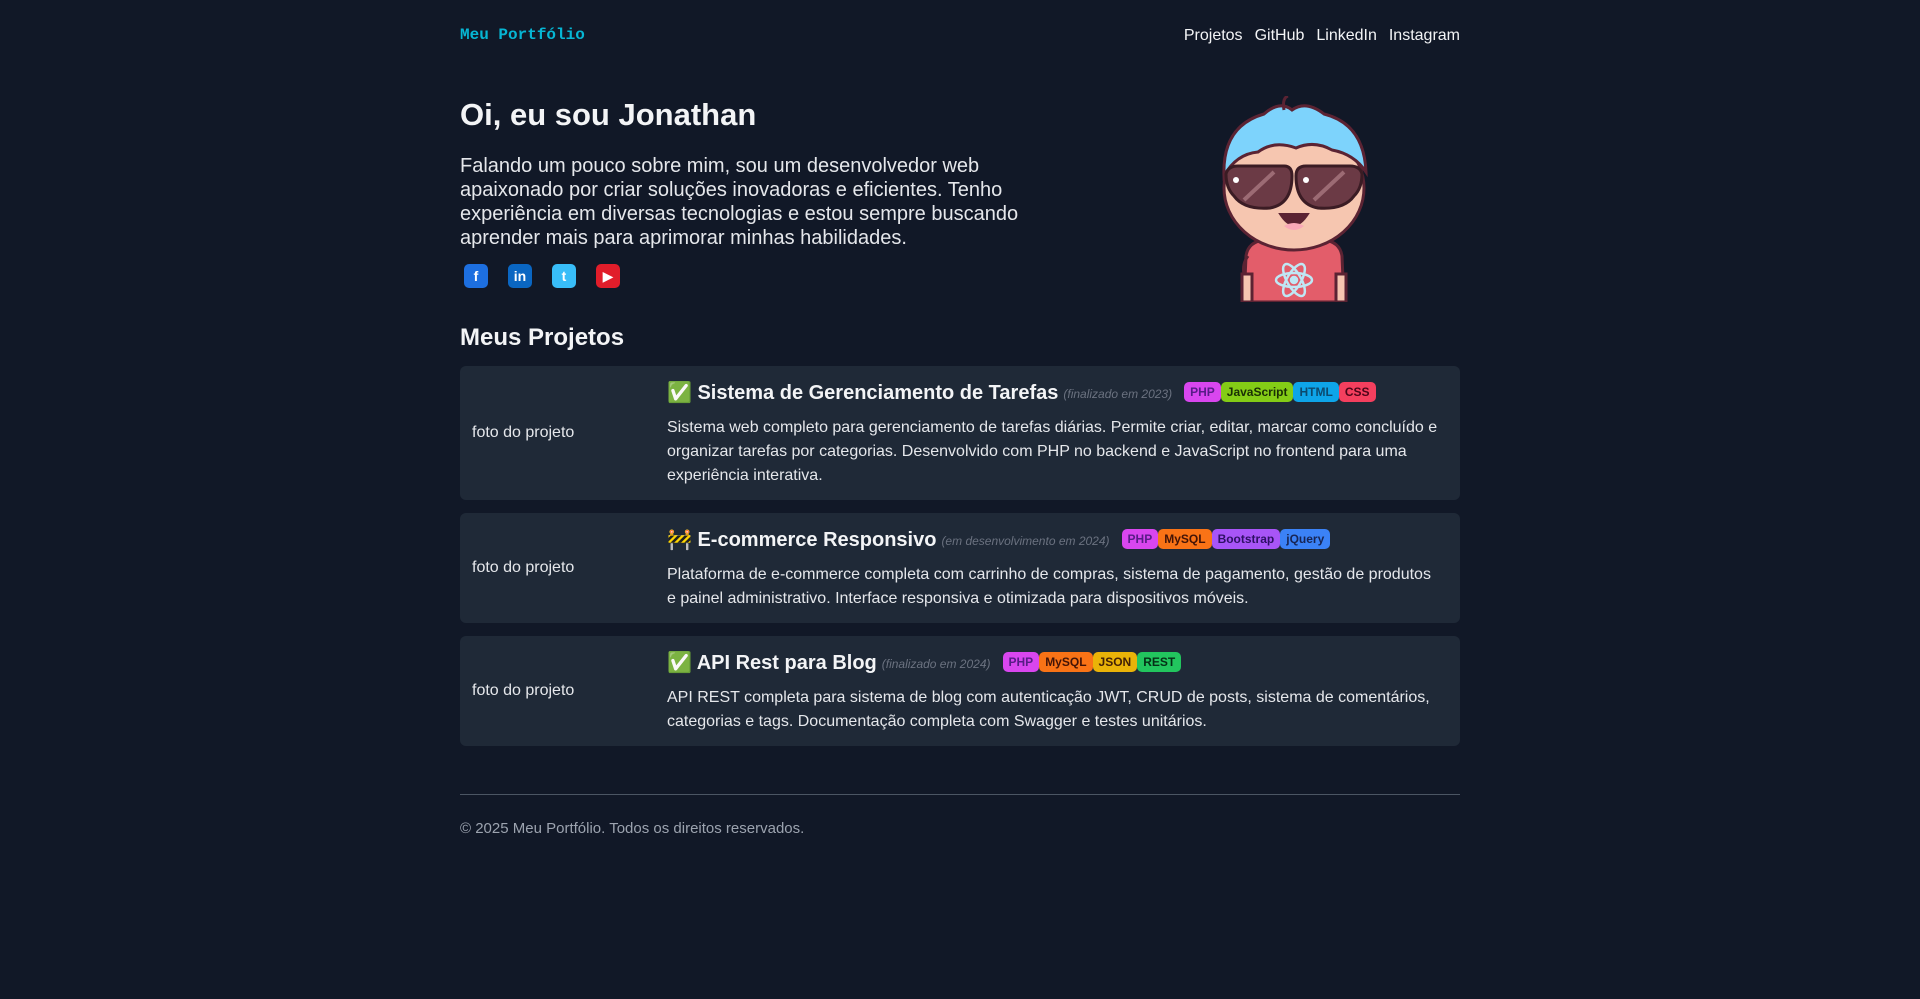 The image size is (1920, 999). I want to click on tech-tag: REST, so click(1159, 662).